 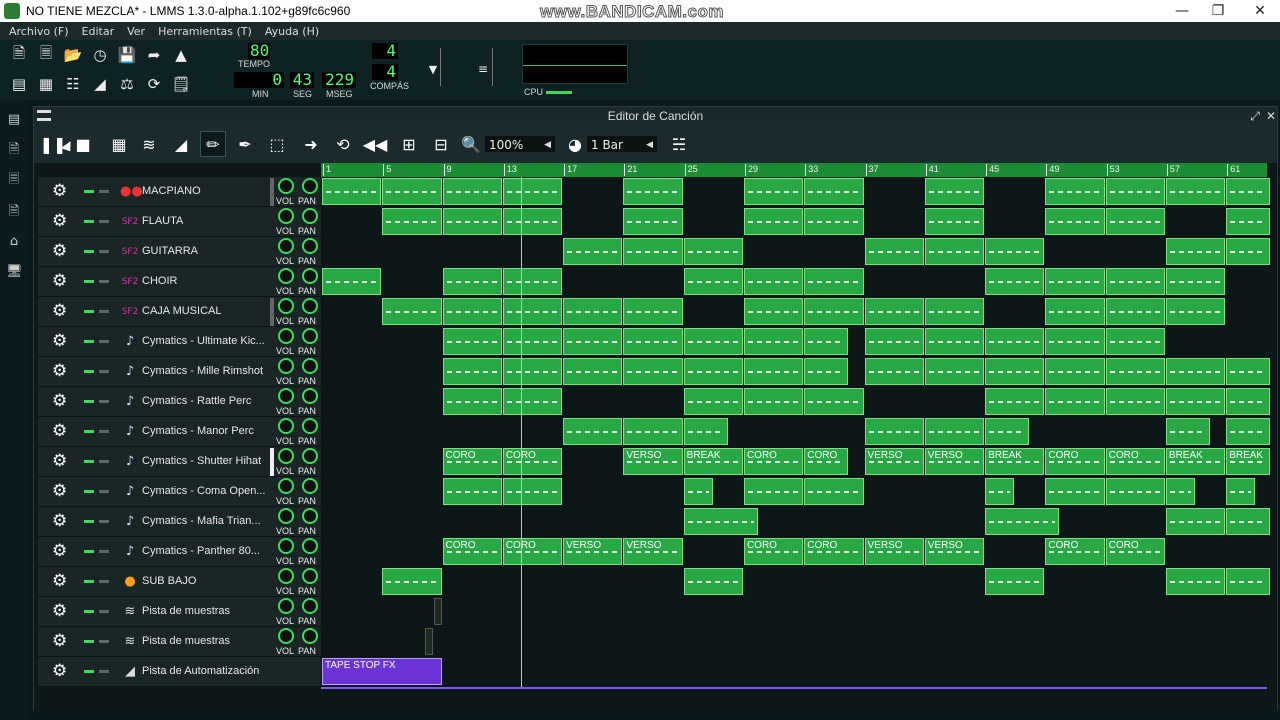 I want to click on menu-archivo: Archivo (F), so click(x=39, y=31).